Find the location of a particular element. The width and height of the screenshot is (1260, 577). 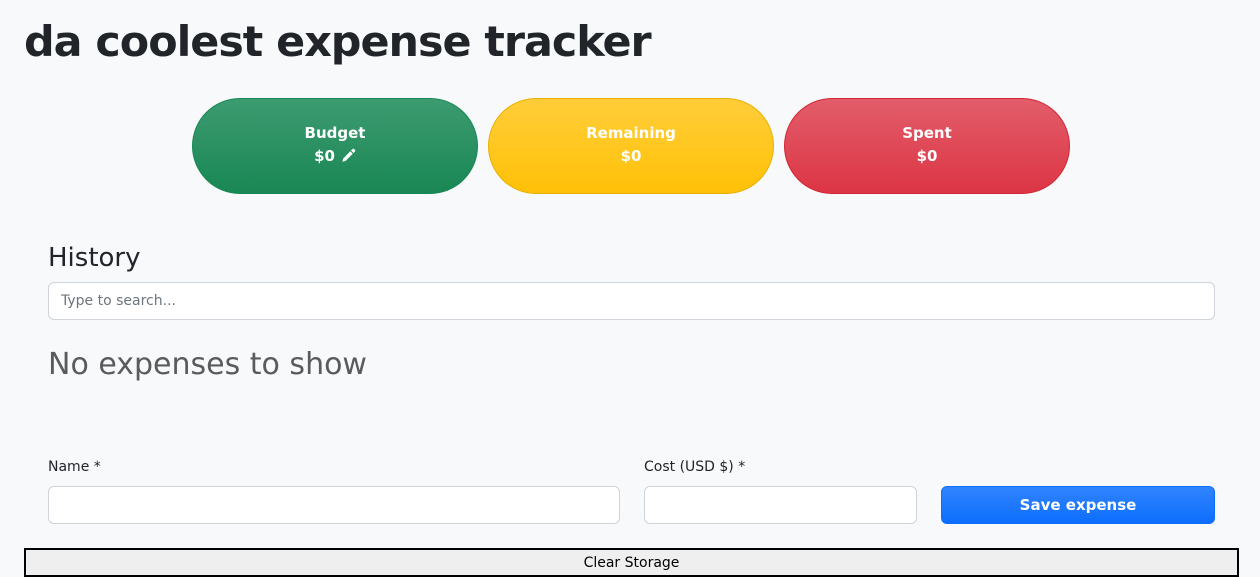

budget-label: Budget is located at coordinates (335, 132).